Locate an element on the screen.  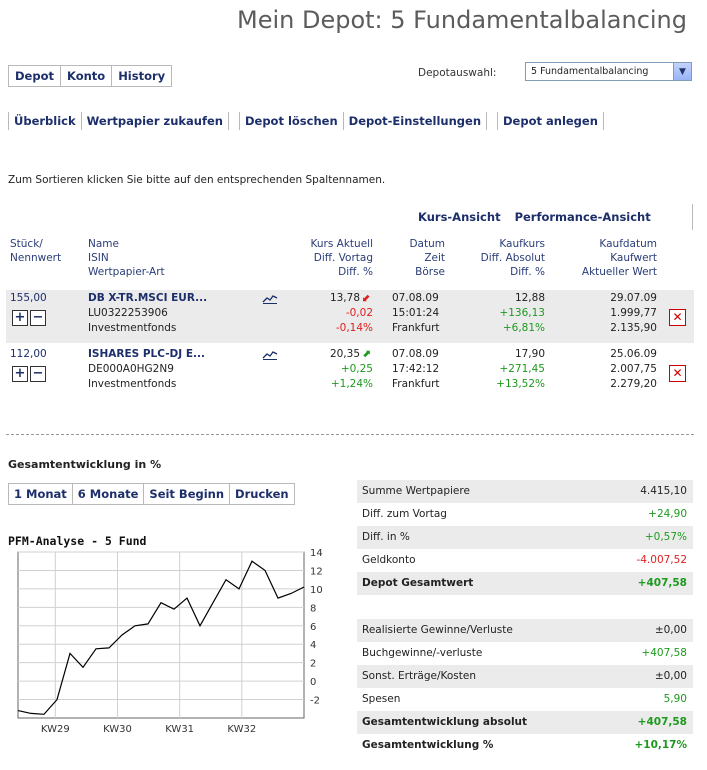
summary-value: +0,57% is located at coordinates (665, 537).